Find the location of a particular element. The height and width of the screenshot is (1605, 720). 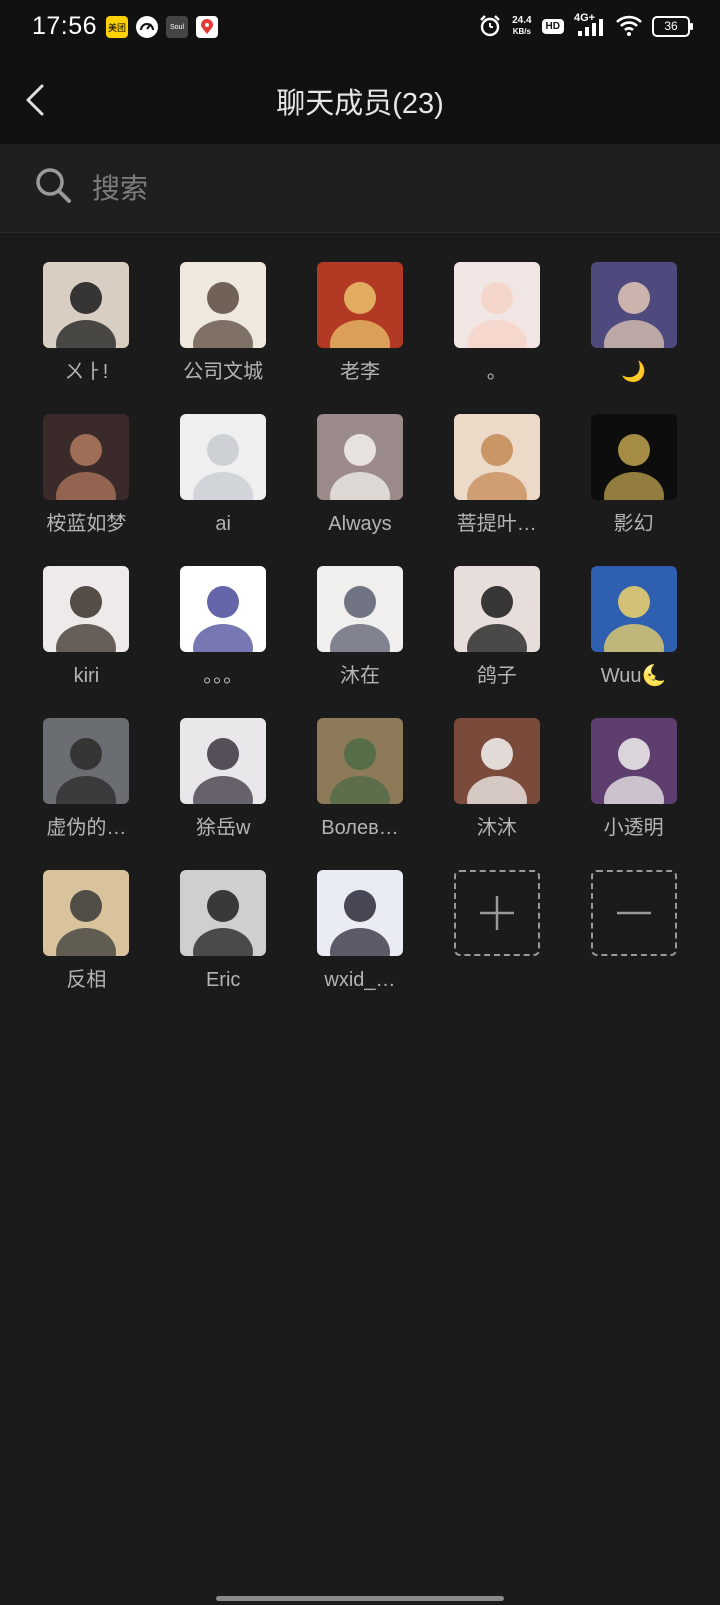

bookshelf-illustration-icon is located at coordinates (359, 761).